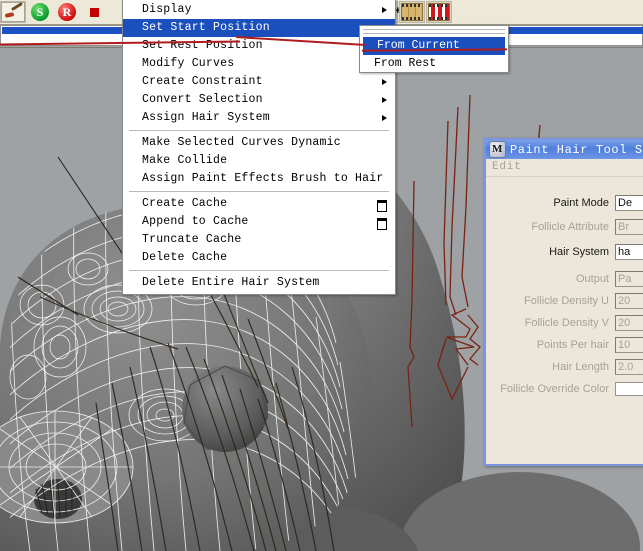 The height and width of the screenshot is (551, 643). I want to click on submenu-item-label: From Rest, so click(405, 63).